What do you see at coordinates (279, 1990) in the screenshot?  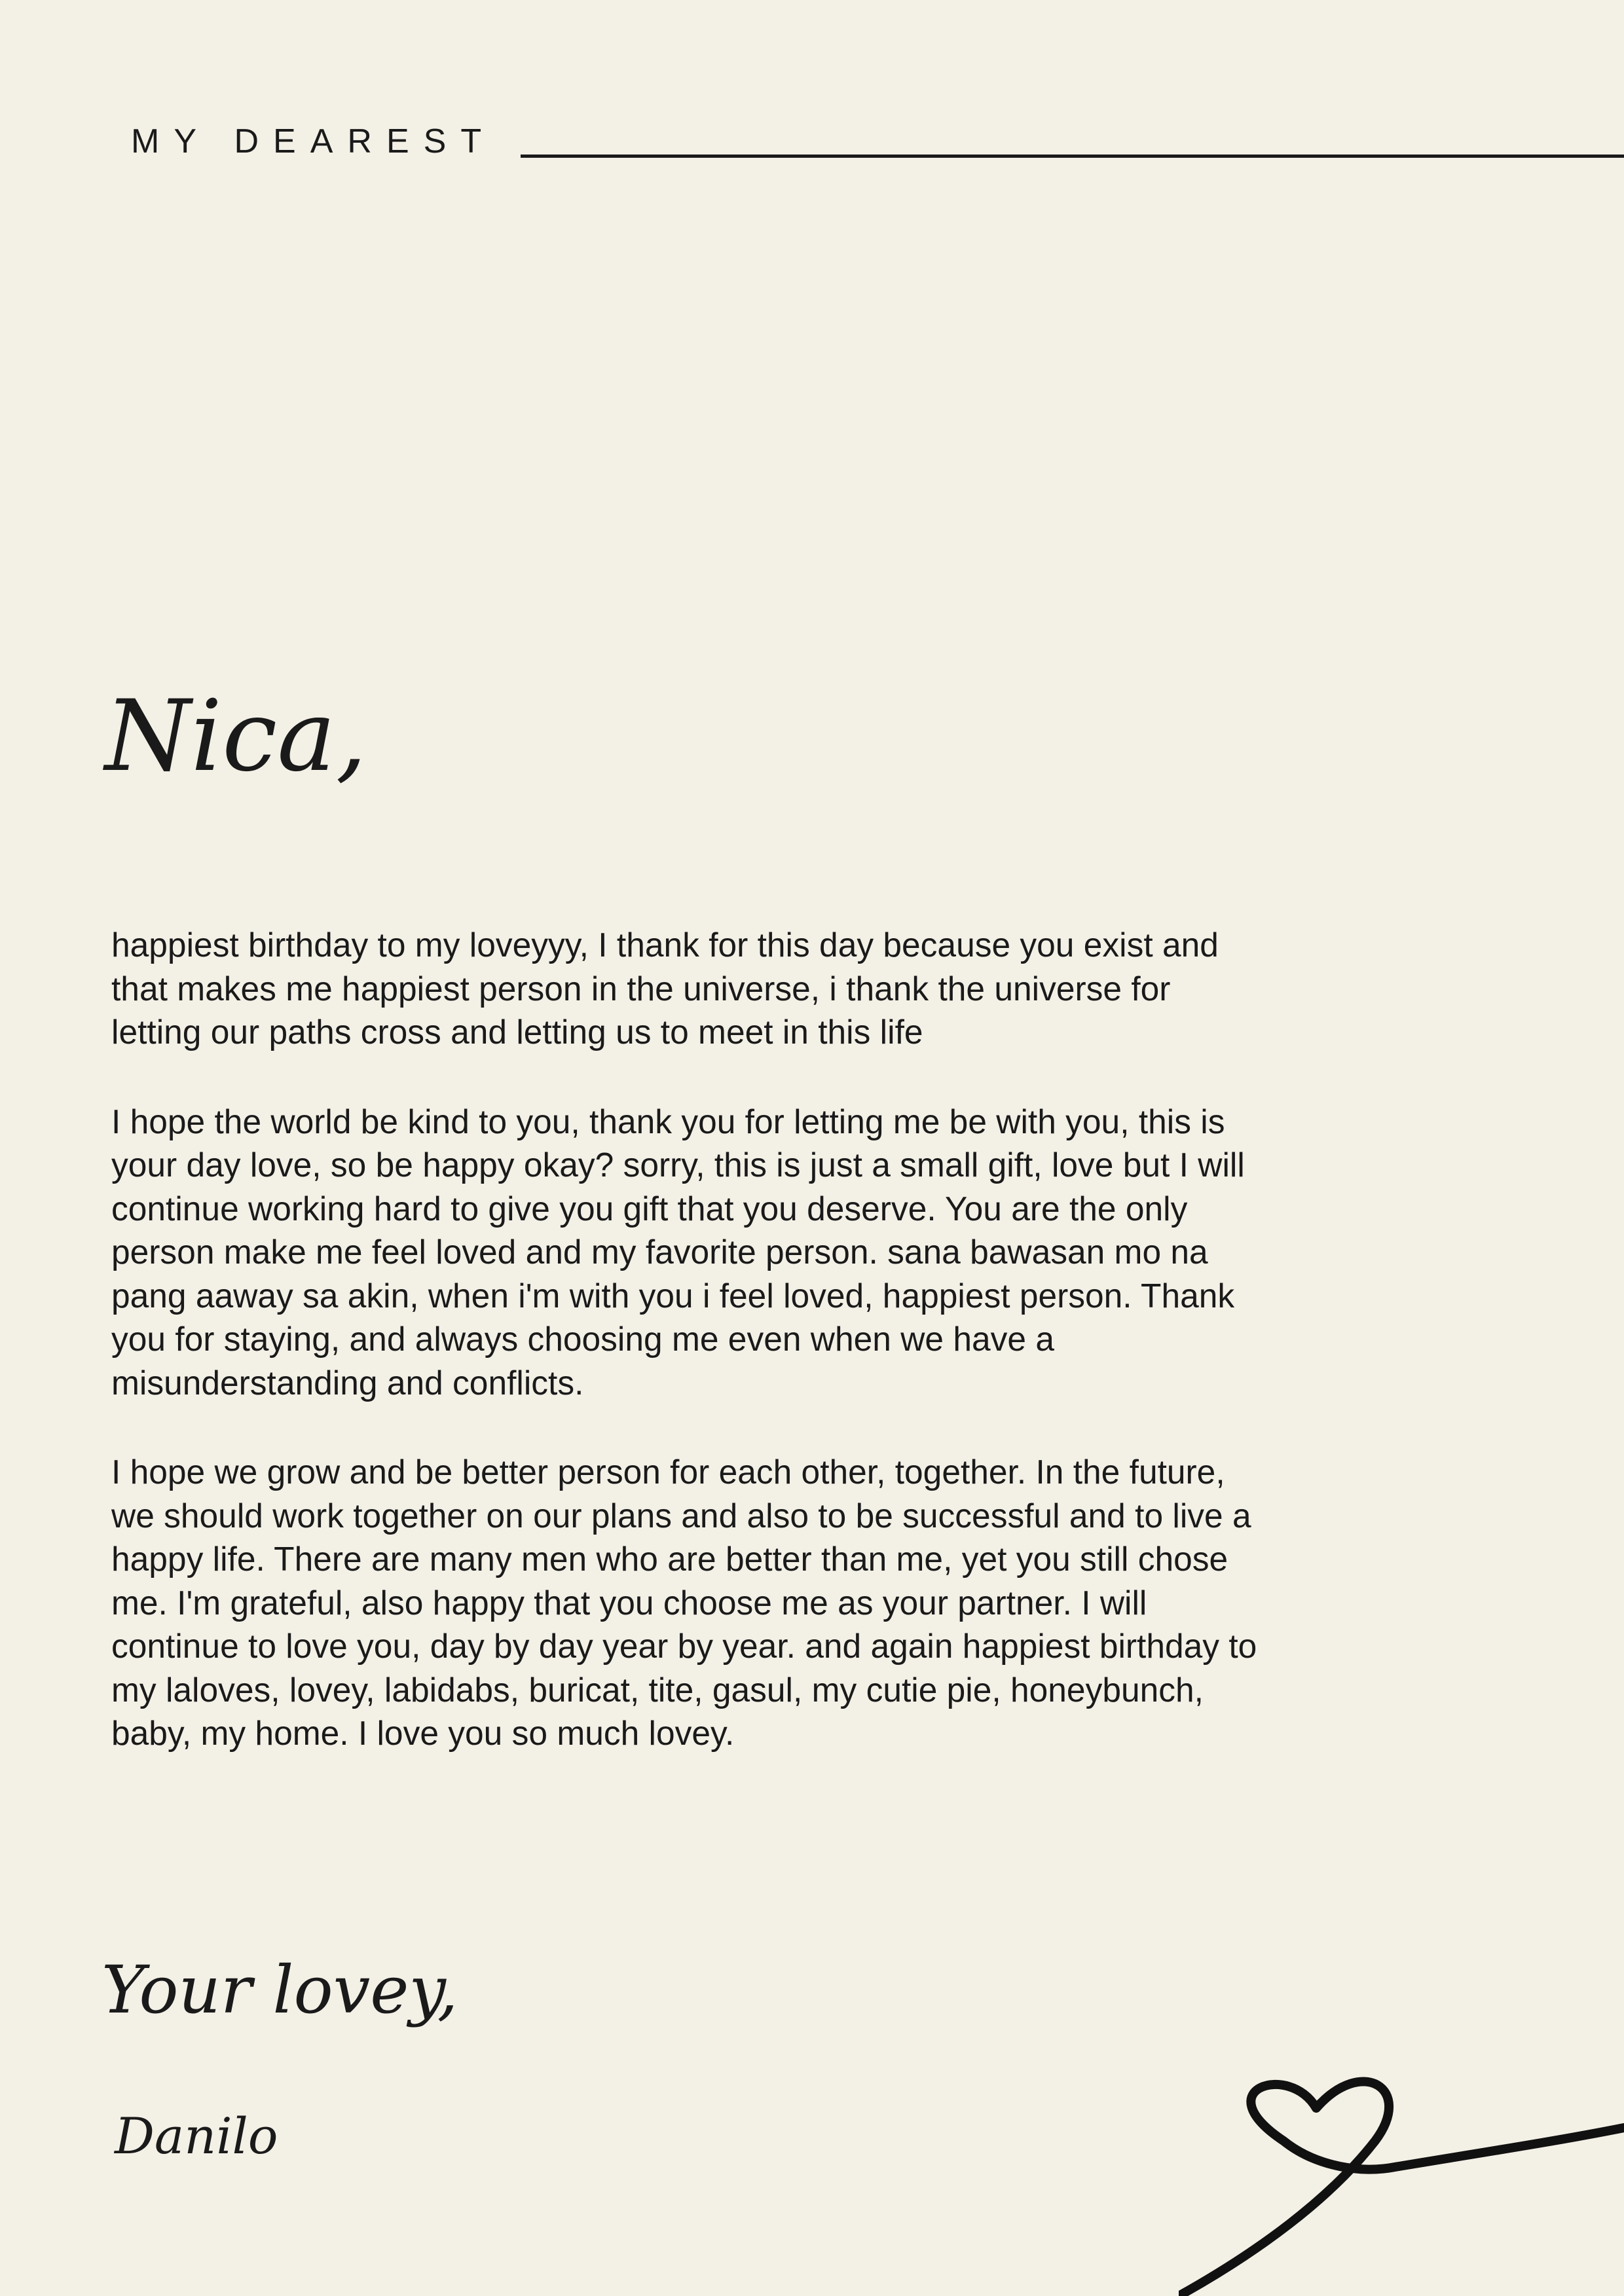 I see `letter-closing: Your lovey,` at bounding box center [279, 1990].